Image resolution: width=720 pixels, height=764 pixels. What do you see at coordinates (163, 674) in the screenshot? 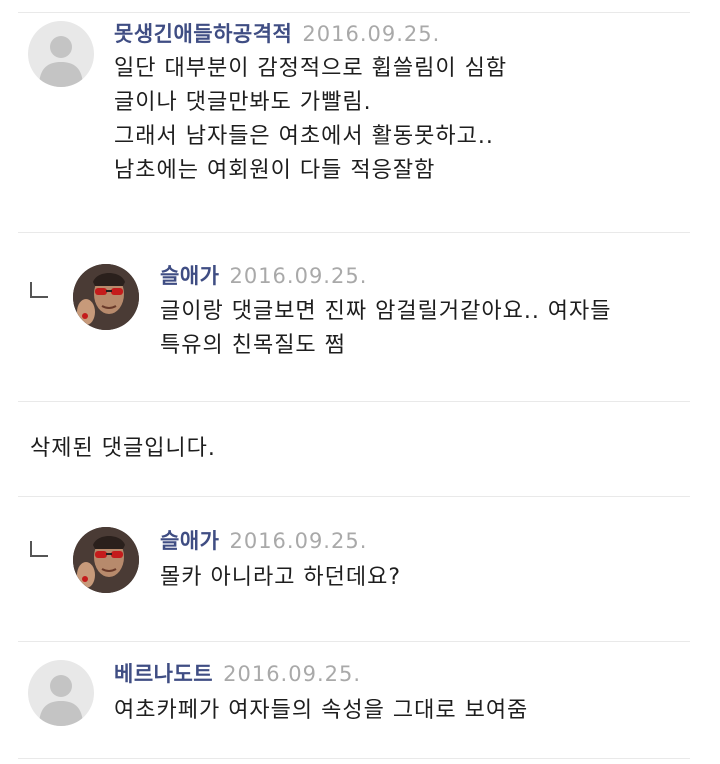
I see `comment-author: 베르나도트` at bounding box center [163, 674].